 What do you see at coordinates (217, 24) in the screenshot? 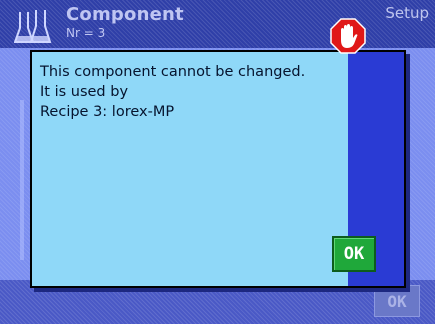
I see `title-bar: Component Nr = 3 Setup` at bounding box center [217, 24].